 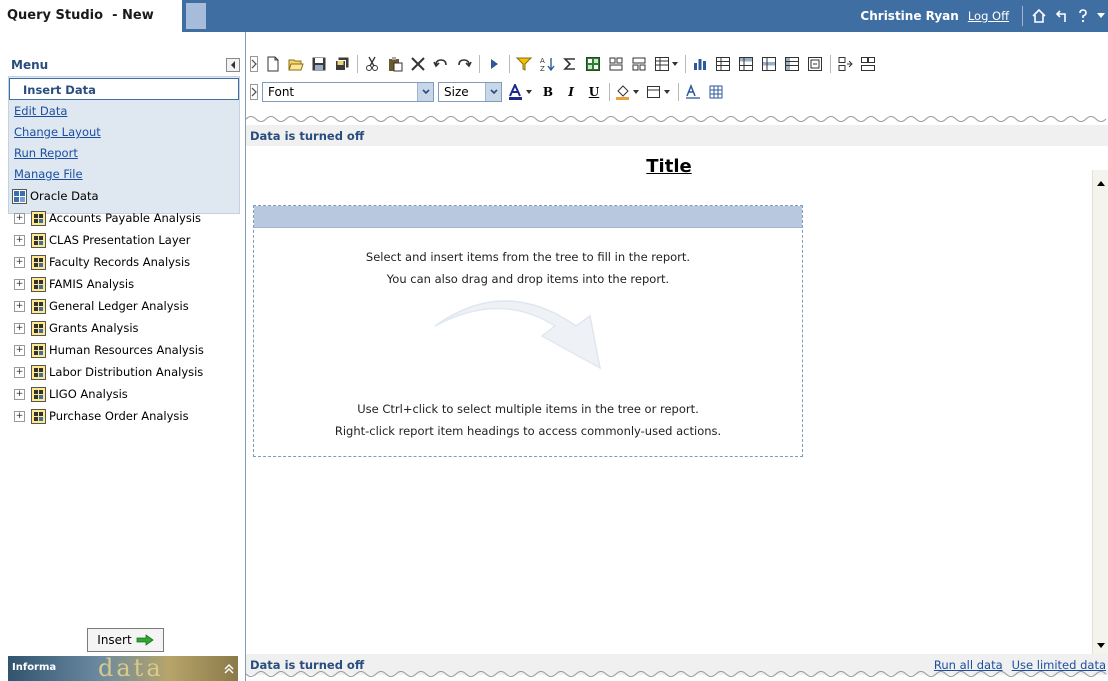 I want to click on torn-edge-bottom, so click(x=676, y=674).